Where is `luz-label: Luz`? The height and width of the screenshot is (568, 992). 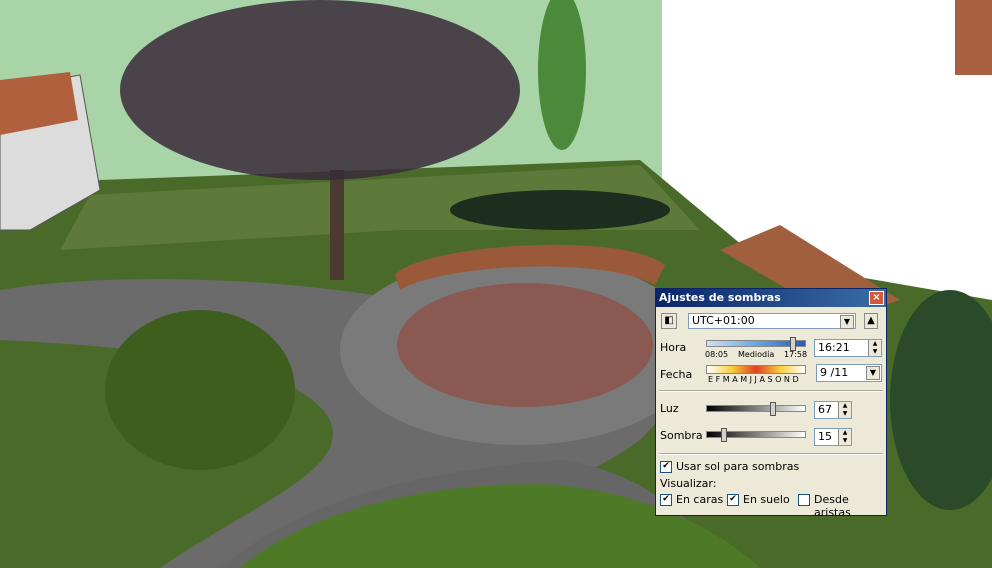 luz-label: Luz is located at coordinates (669, 408).